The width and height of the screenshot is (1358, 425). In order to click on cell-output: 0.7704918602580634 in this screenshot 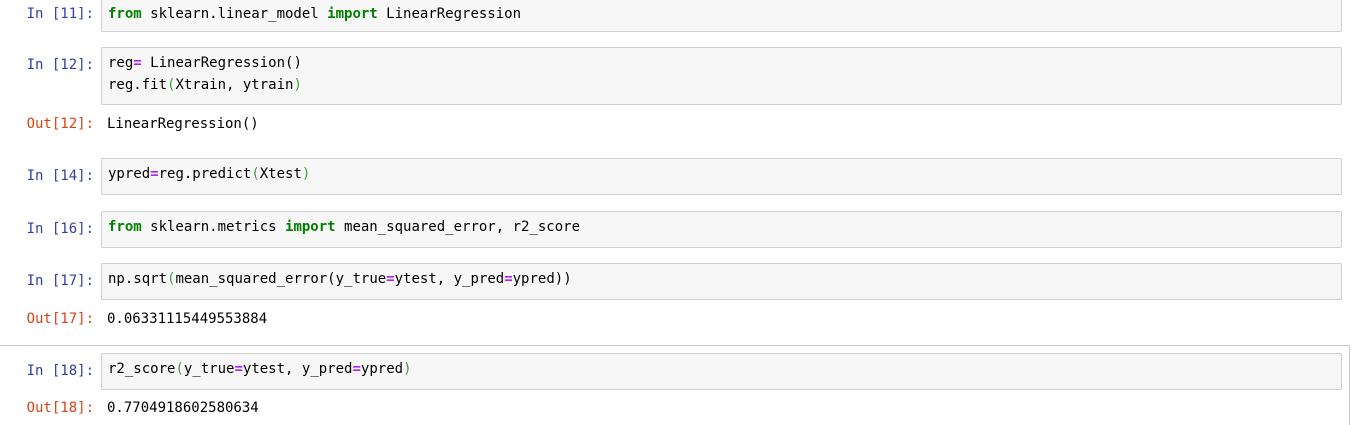, I will do `click(183, 408)`.